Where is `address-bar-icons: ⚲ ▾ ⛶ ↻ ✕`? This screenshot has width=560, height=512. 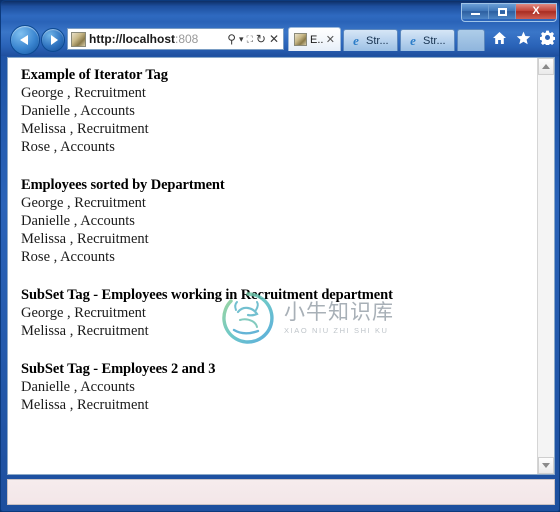 address-bar-icons: ⚲ ▾ ⛶ ↻ ✕ is located at coordinates (254, 39).